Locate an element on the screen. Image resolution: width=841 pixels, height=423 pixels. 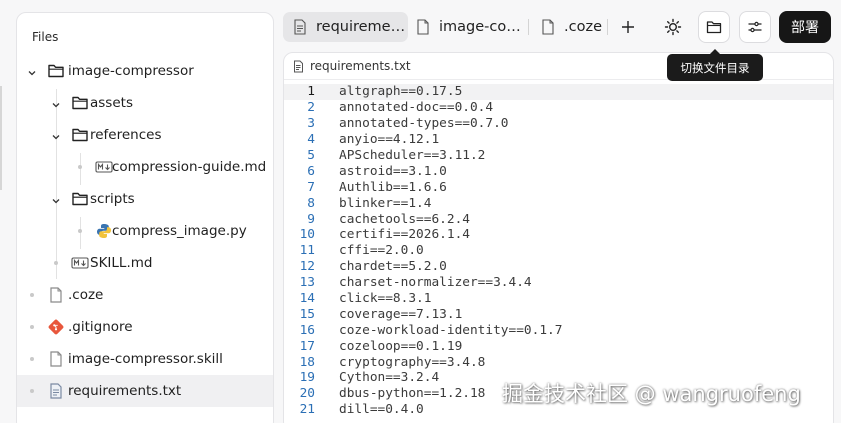
code-line: 9 cachetools==6.2.4 is located at coordinates (558, 219).